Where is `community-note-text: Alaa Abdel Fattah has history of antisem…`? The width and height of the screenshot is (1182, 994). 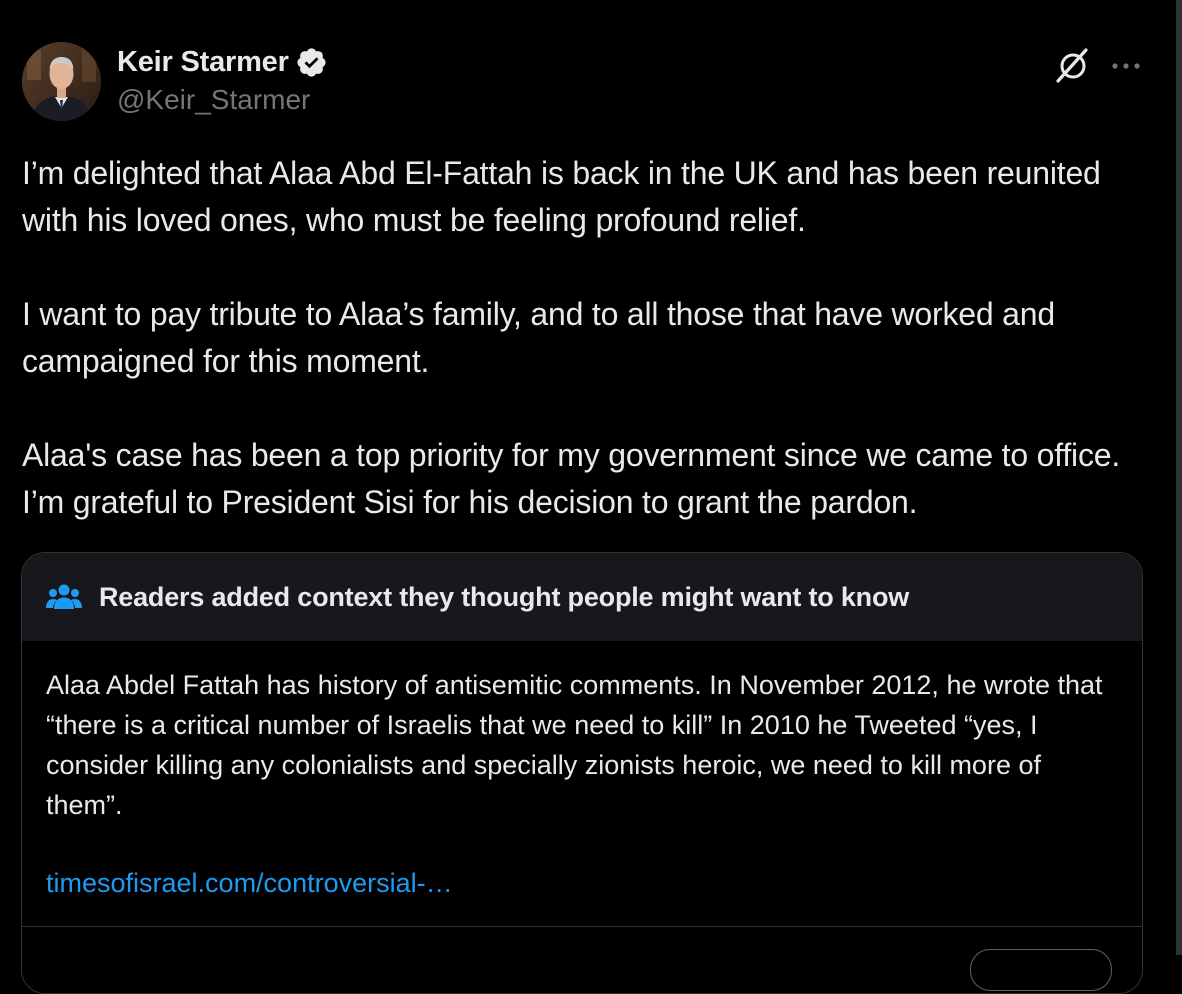
community-note-text: Alaa Abdel Fattah has history of antisem… is located at coordinates (574, 745).